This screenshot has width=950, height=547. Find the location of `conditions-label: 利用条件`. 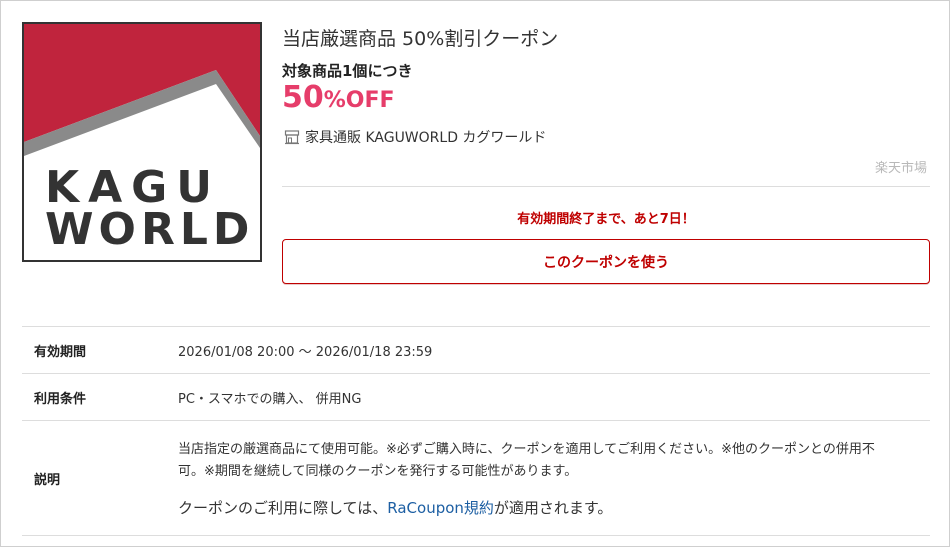

conditions-label: 利用条件 is located at coordinates (99, 397).